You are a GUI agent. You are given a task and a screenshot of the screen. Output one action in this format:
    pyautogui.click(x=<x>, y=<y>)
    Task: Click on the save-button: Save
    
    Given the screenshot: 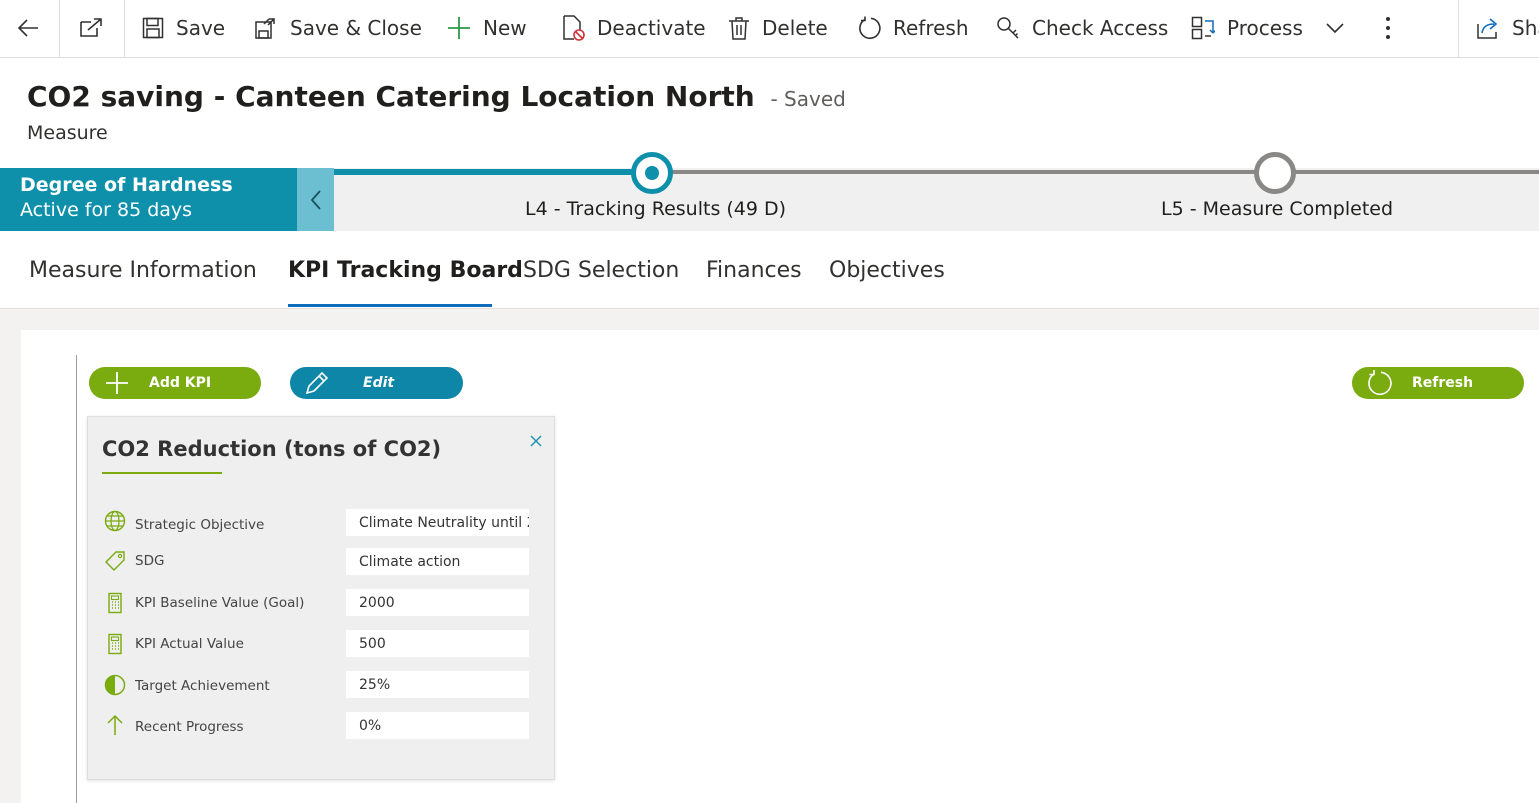 What is the action you would take?
    pyautogui.click(x=183, y=27)
    